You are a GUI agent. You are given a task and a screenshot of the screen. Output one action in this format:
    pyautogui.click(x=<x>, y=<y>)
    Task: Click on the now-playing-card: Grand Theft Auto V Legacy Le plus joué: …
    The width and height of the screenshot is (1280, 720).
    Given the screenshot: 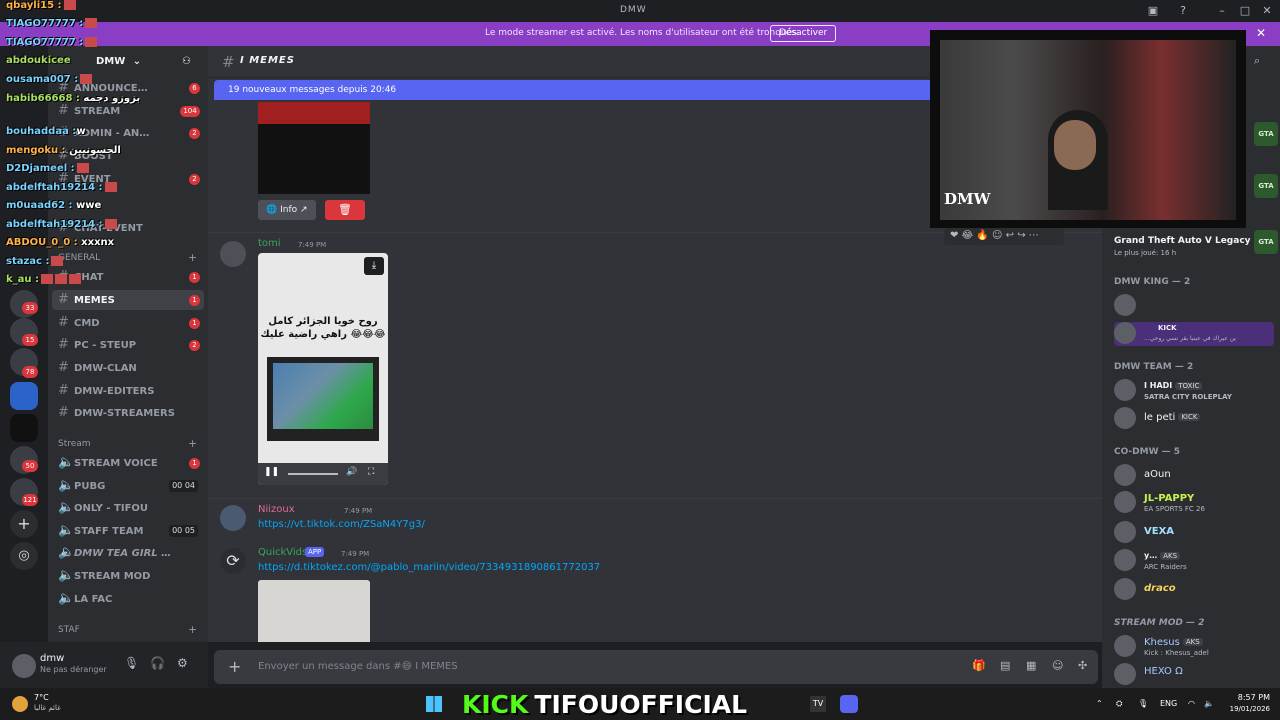 What is the action you would take?
    pyautogui.click(x=1196, y=244)
    